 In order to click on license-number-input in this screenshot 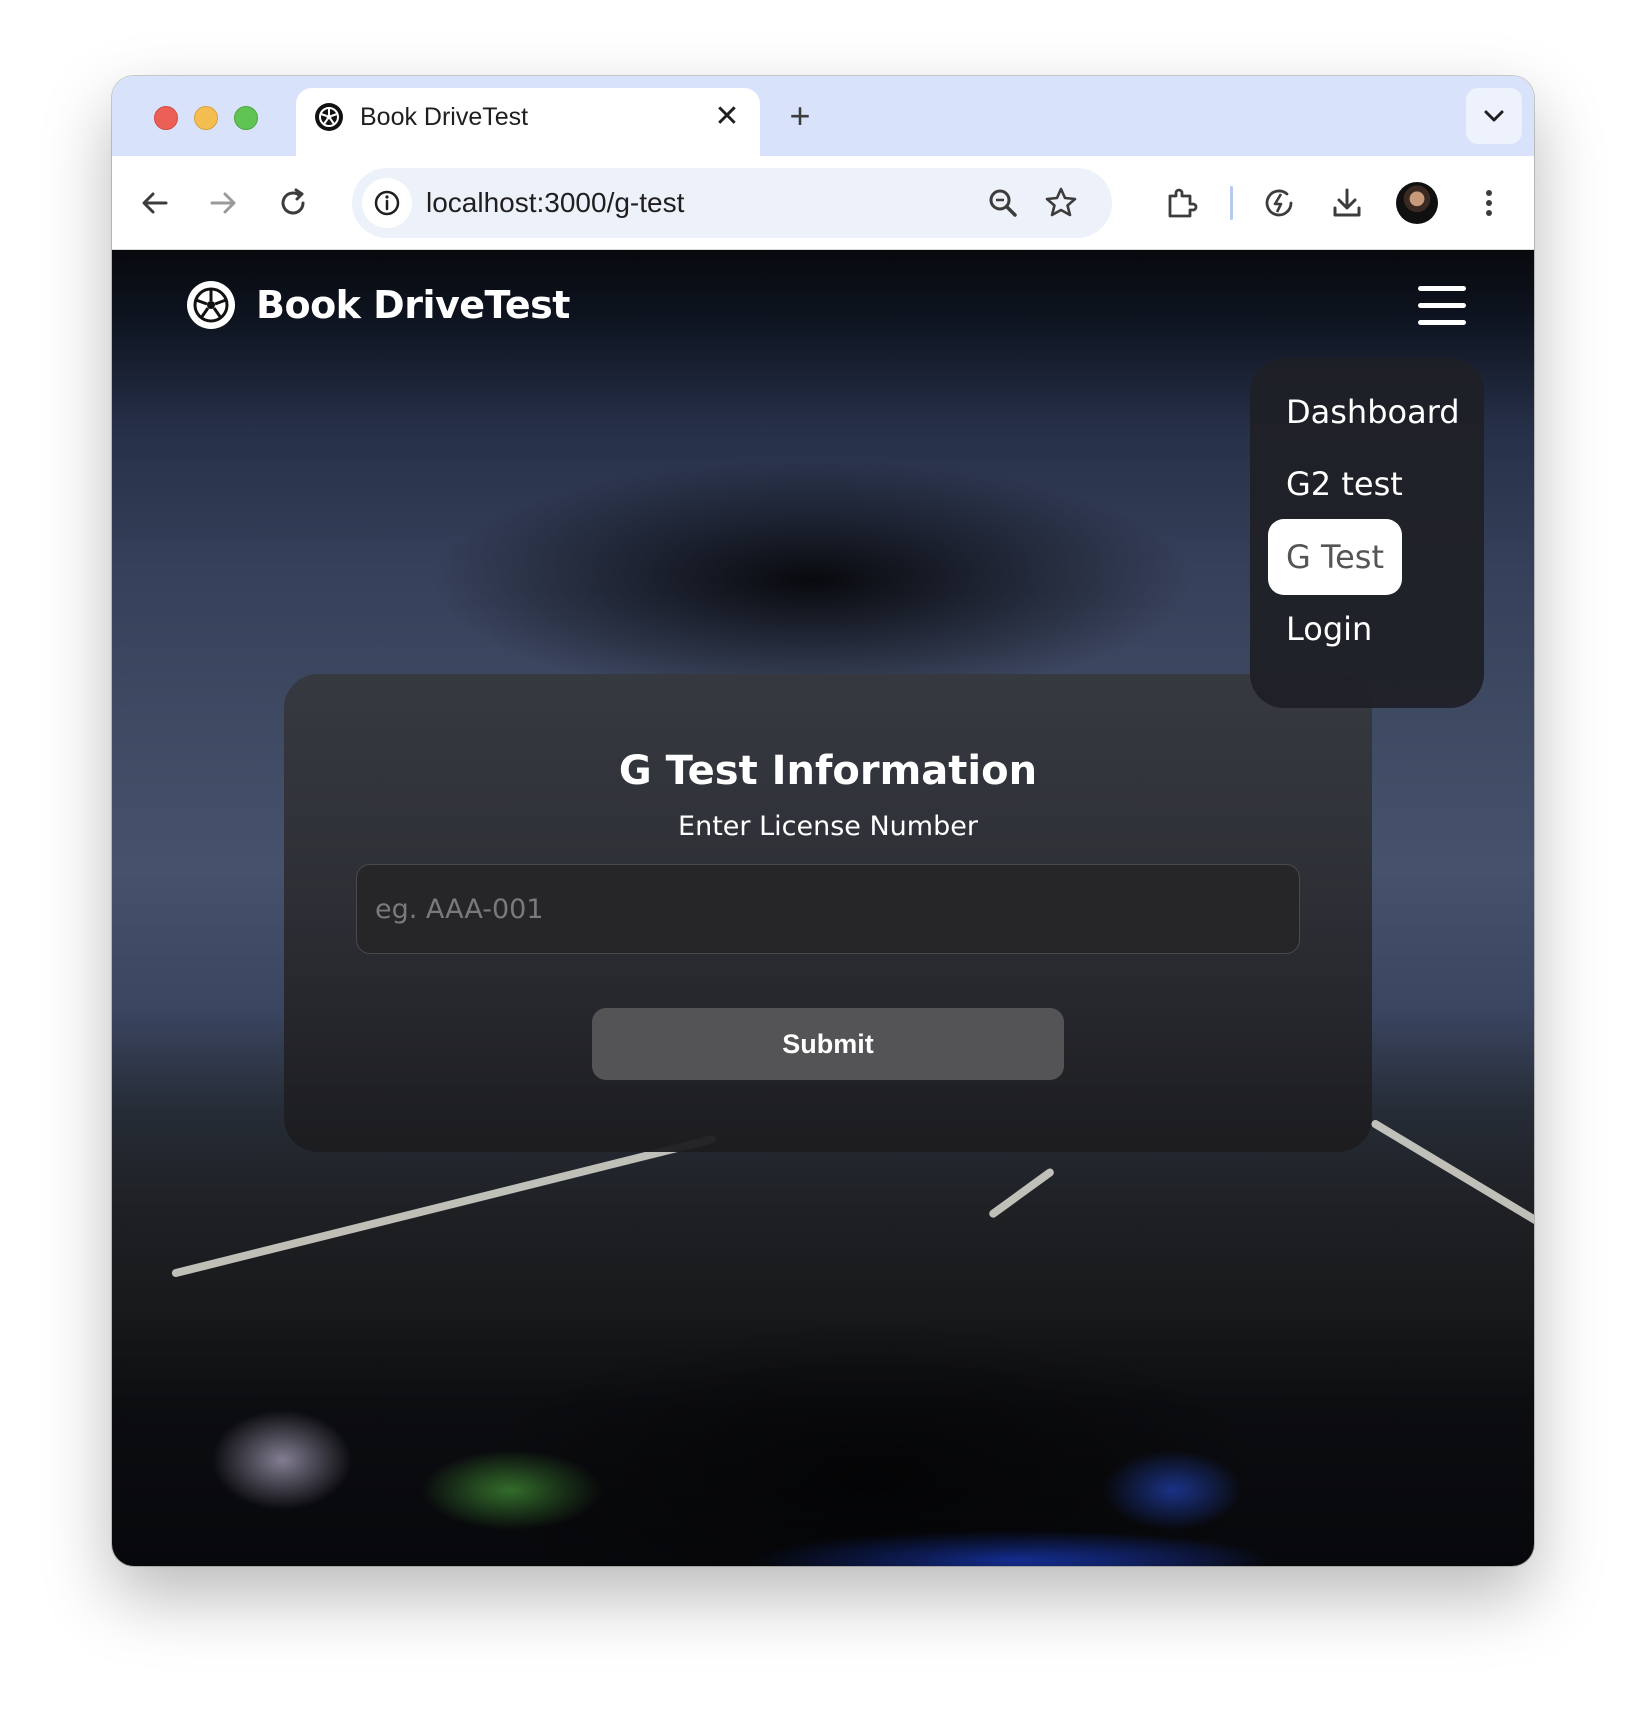, I will do `click(828, 909)`.